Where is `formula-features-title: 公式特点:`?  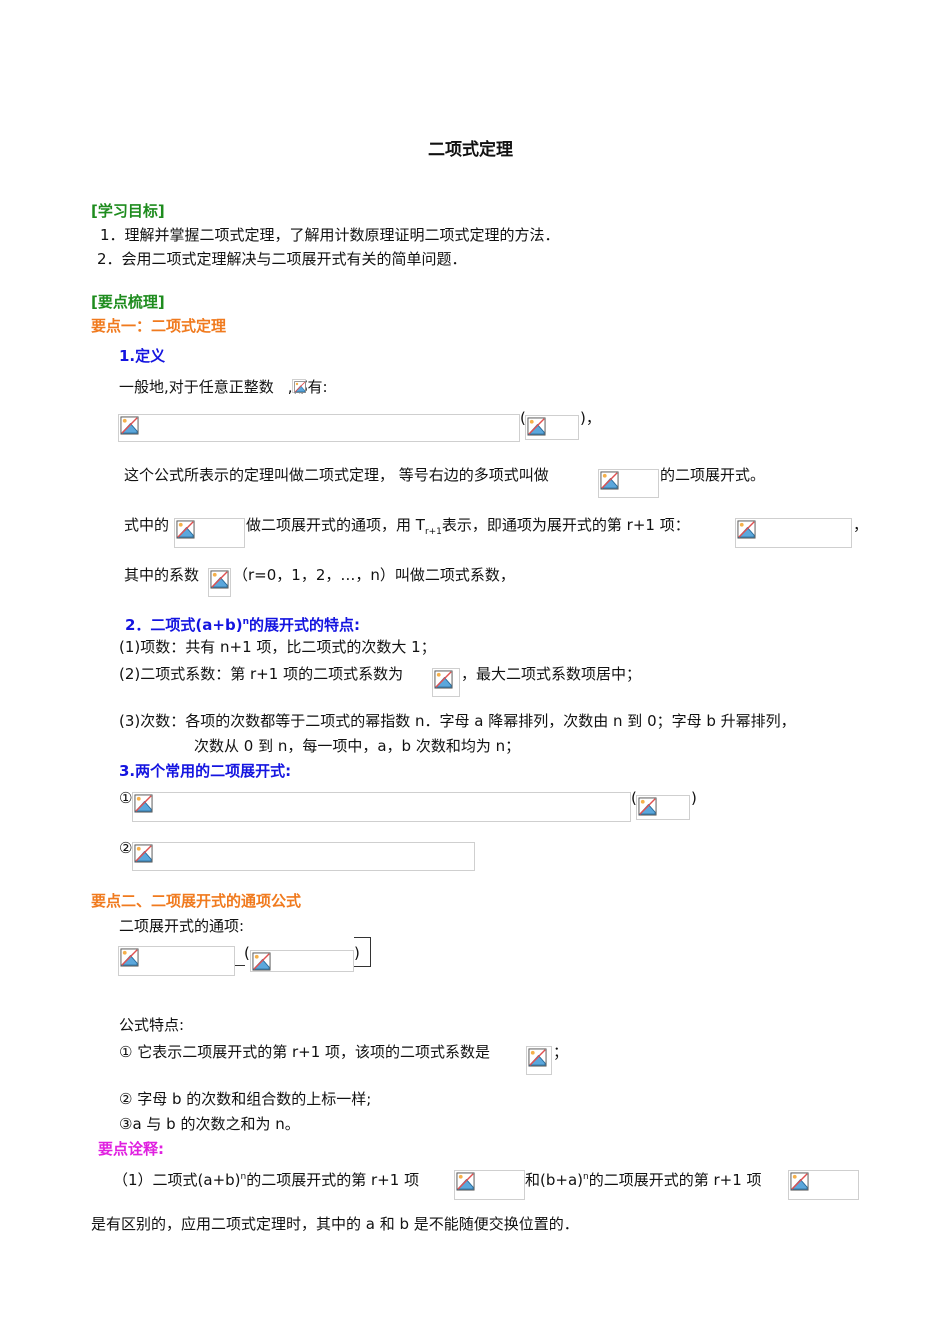 formula-features-title: 公式特点: is located at coordinates (152, 1025).